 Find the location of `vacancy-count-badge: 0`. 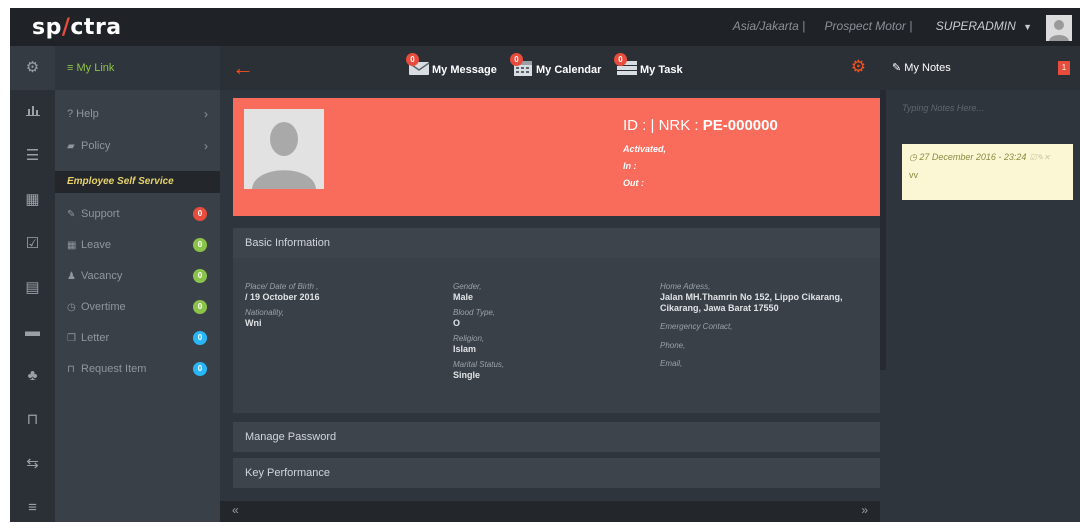

vacancy-count-badge: 0 is located at coordinates (200, 276).